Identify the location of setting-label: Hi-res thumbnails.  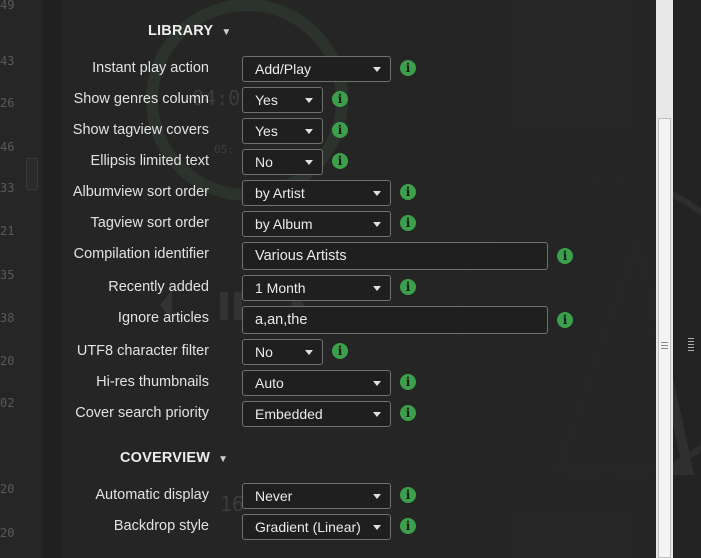
(152, 382).